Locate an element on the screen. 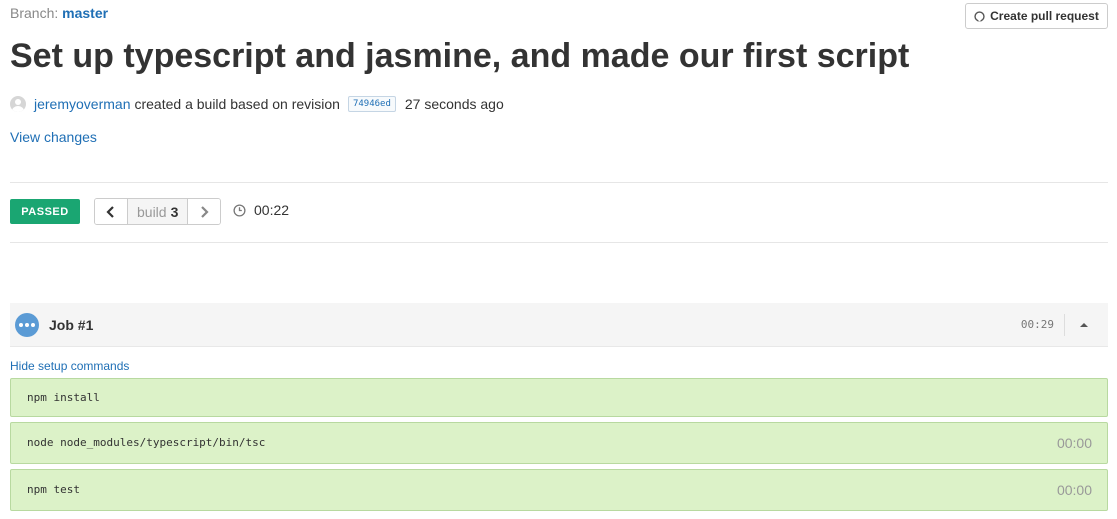 The height and width of the screenshot is (519, 1117). divider-top is located at coordinates (559, 182).